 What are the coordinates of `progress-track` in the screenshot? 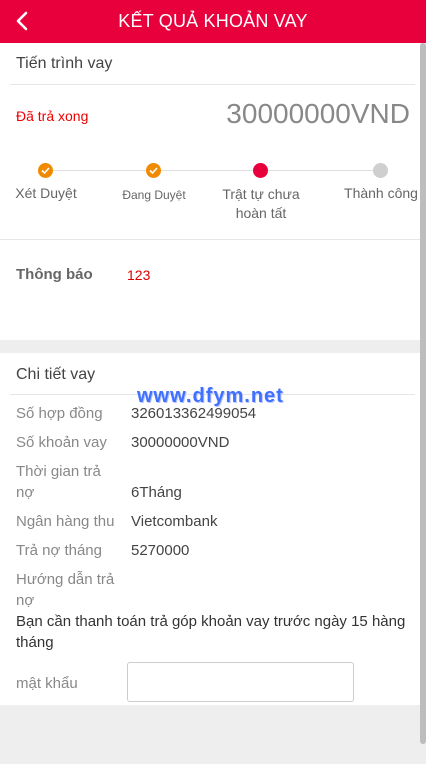 It's located at (214, 170).